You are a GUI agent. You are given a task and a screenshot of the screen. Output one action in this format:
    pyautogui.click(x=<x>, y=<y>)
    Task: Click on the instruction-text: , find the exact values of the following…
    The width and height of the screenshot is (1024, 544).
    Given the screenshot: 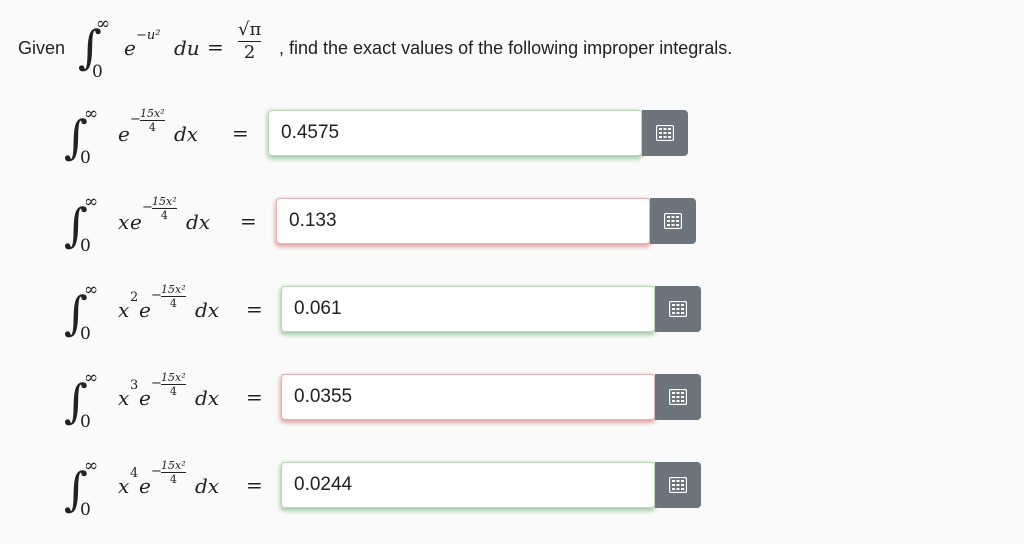 What is the action you would take?
    pyautogui.click(x=506, y=48)
    